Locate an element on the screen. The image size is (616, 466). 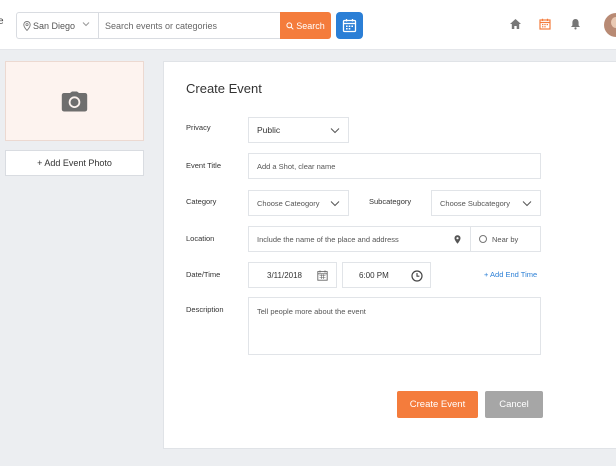
avatar is located at coordinates (610, 25).